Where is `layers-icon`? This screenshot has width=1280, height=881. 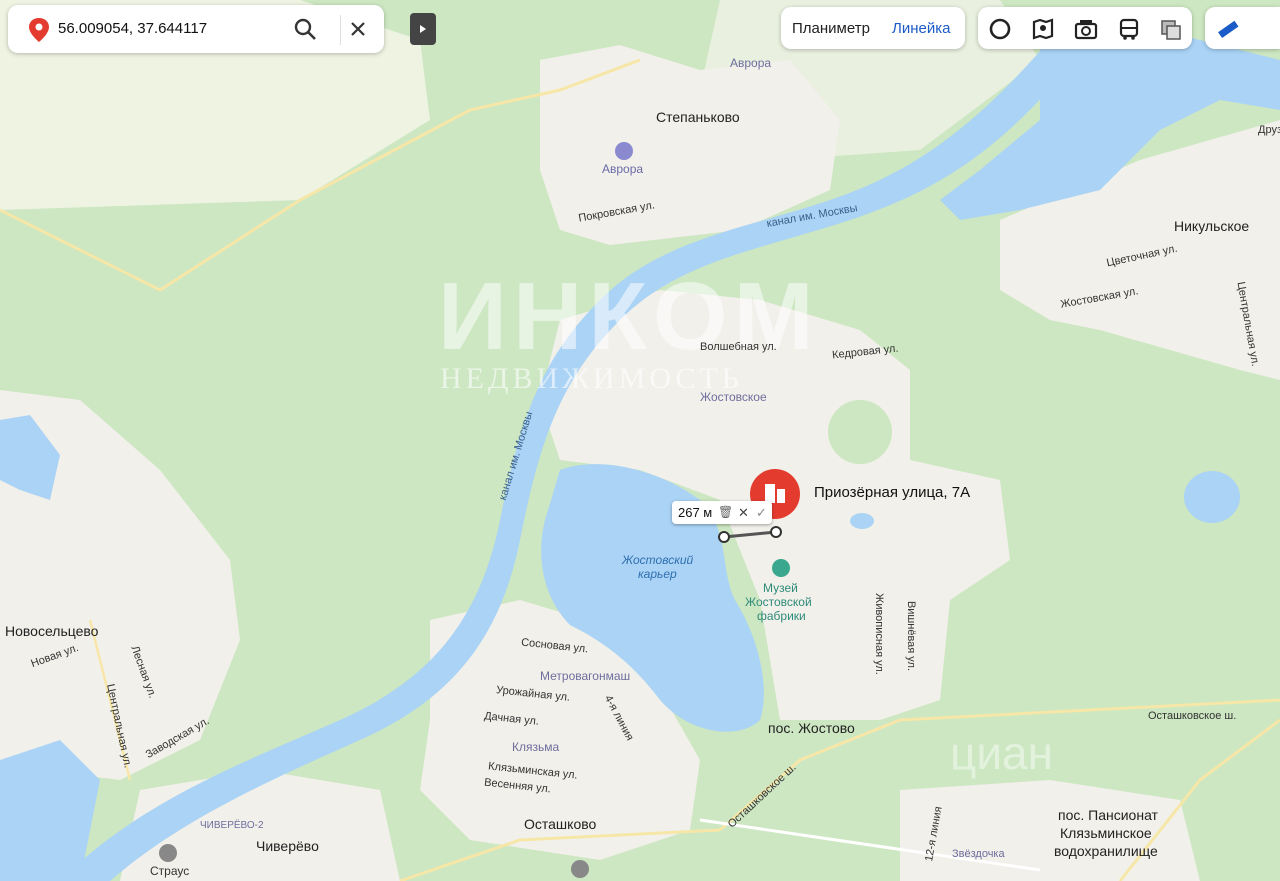
layers-icon is located at coordinates (1171, 29).